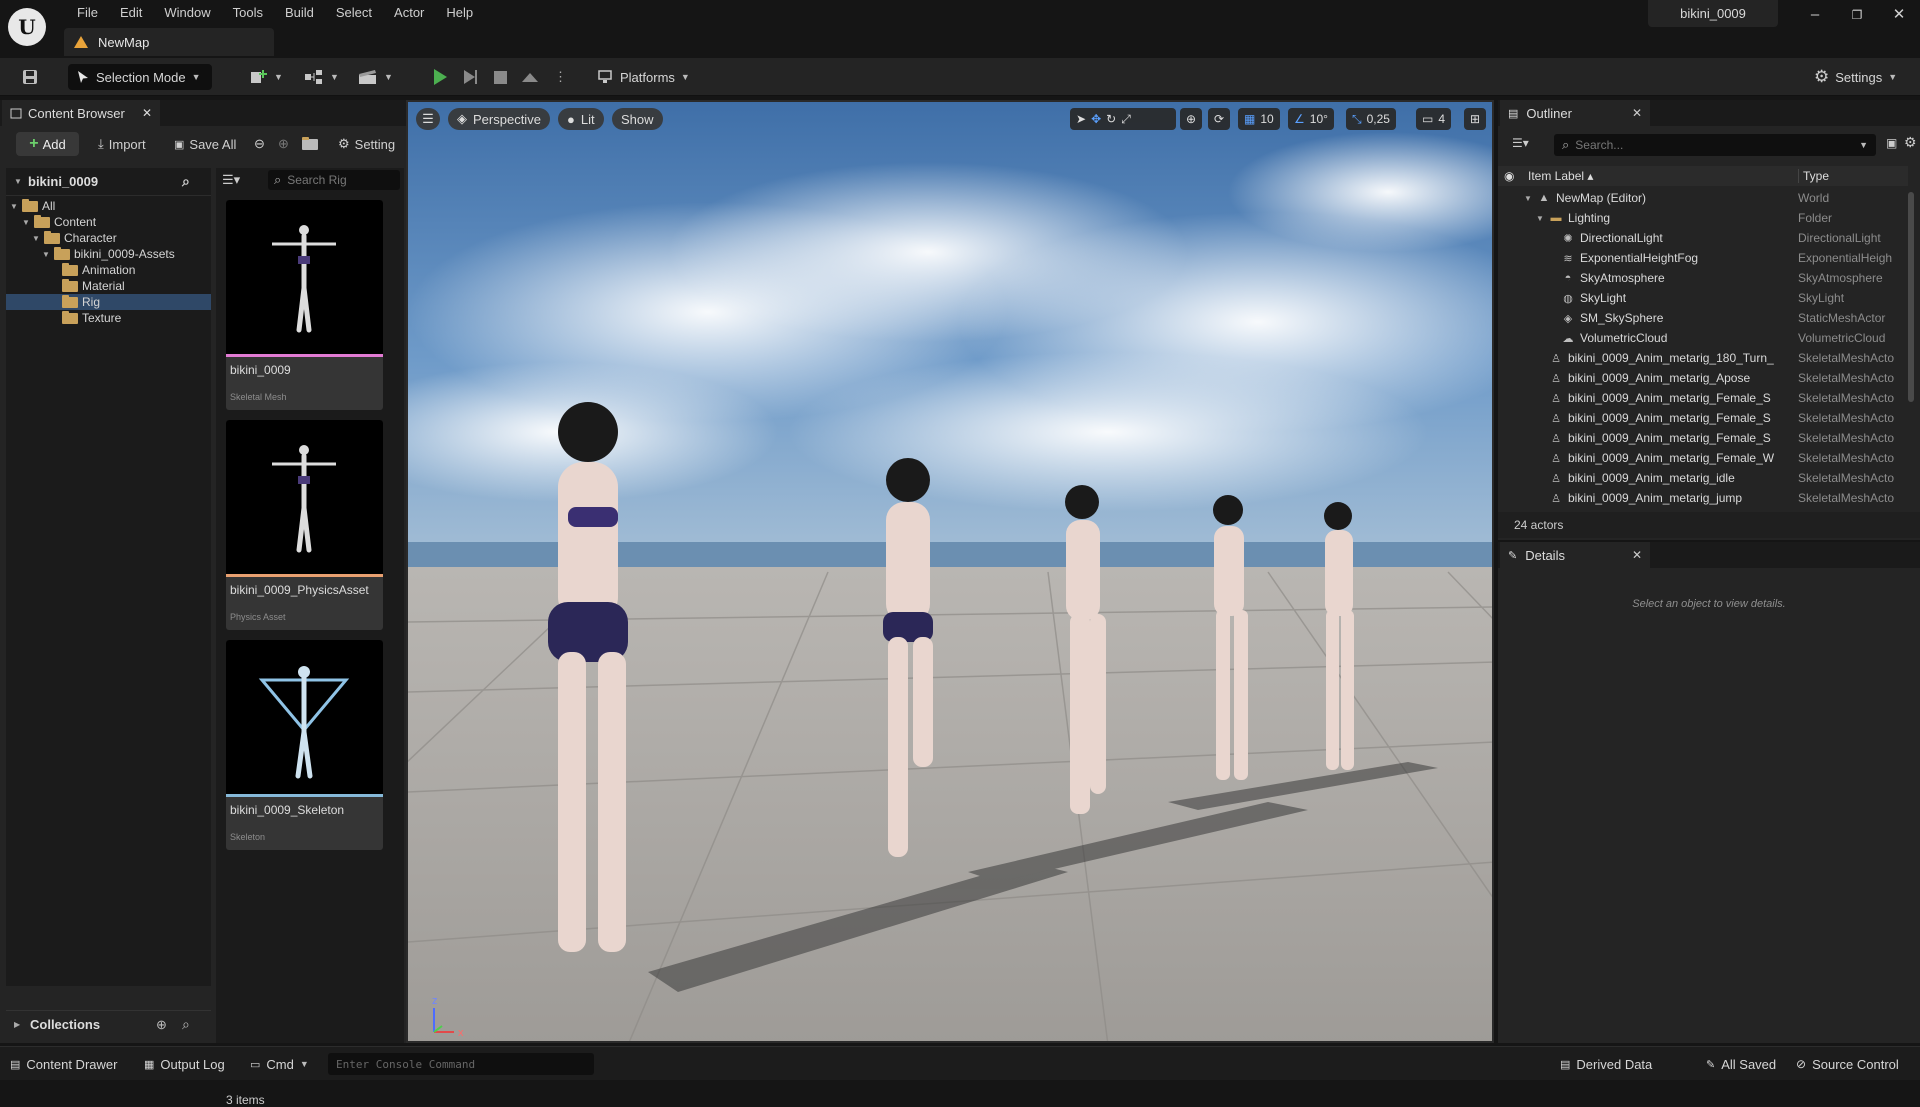 The height and width of the screenshot is (1107, 1920). Describe the element at coordinates (140, 77) in the screenshot. I see `selection-mode-dropdown: Selection Mode ▼` at that location.